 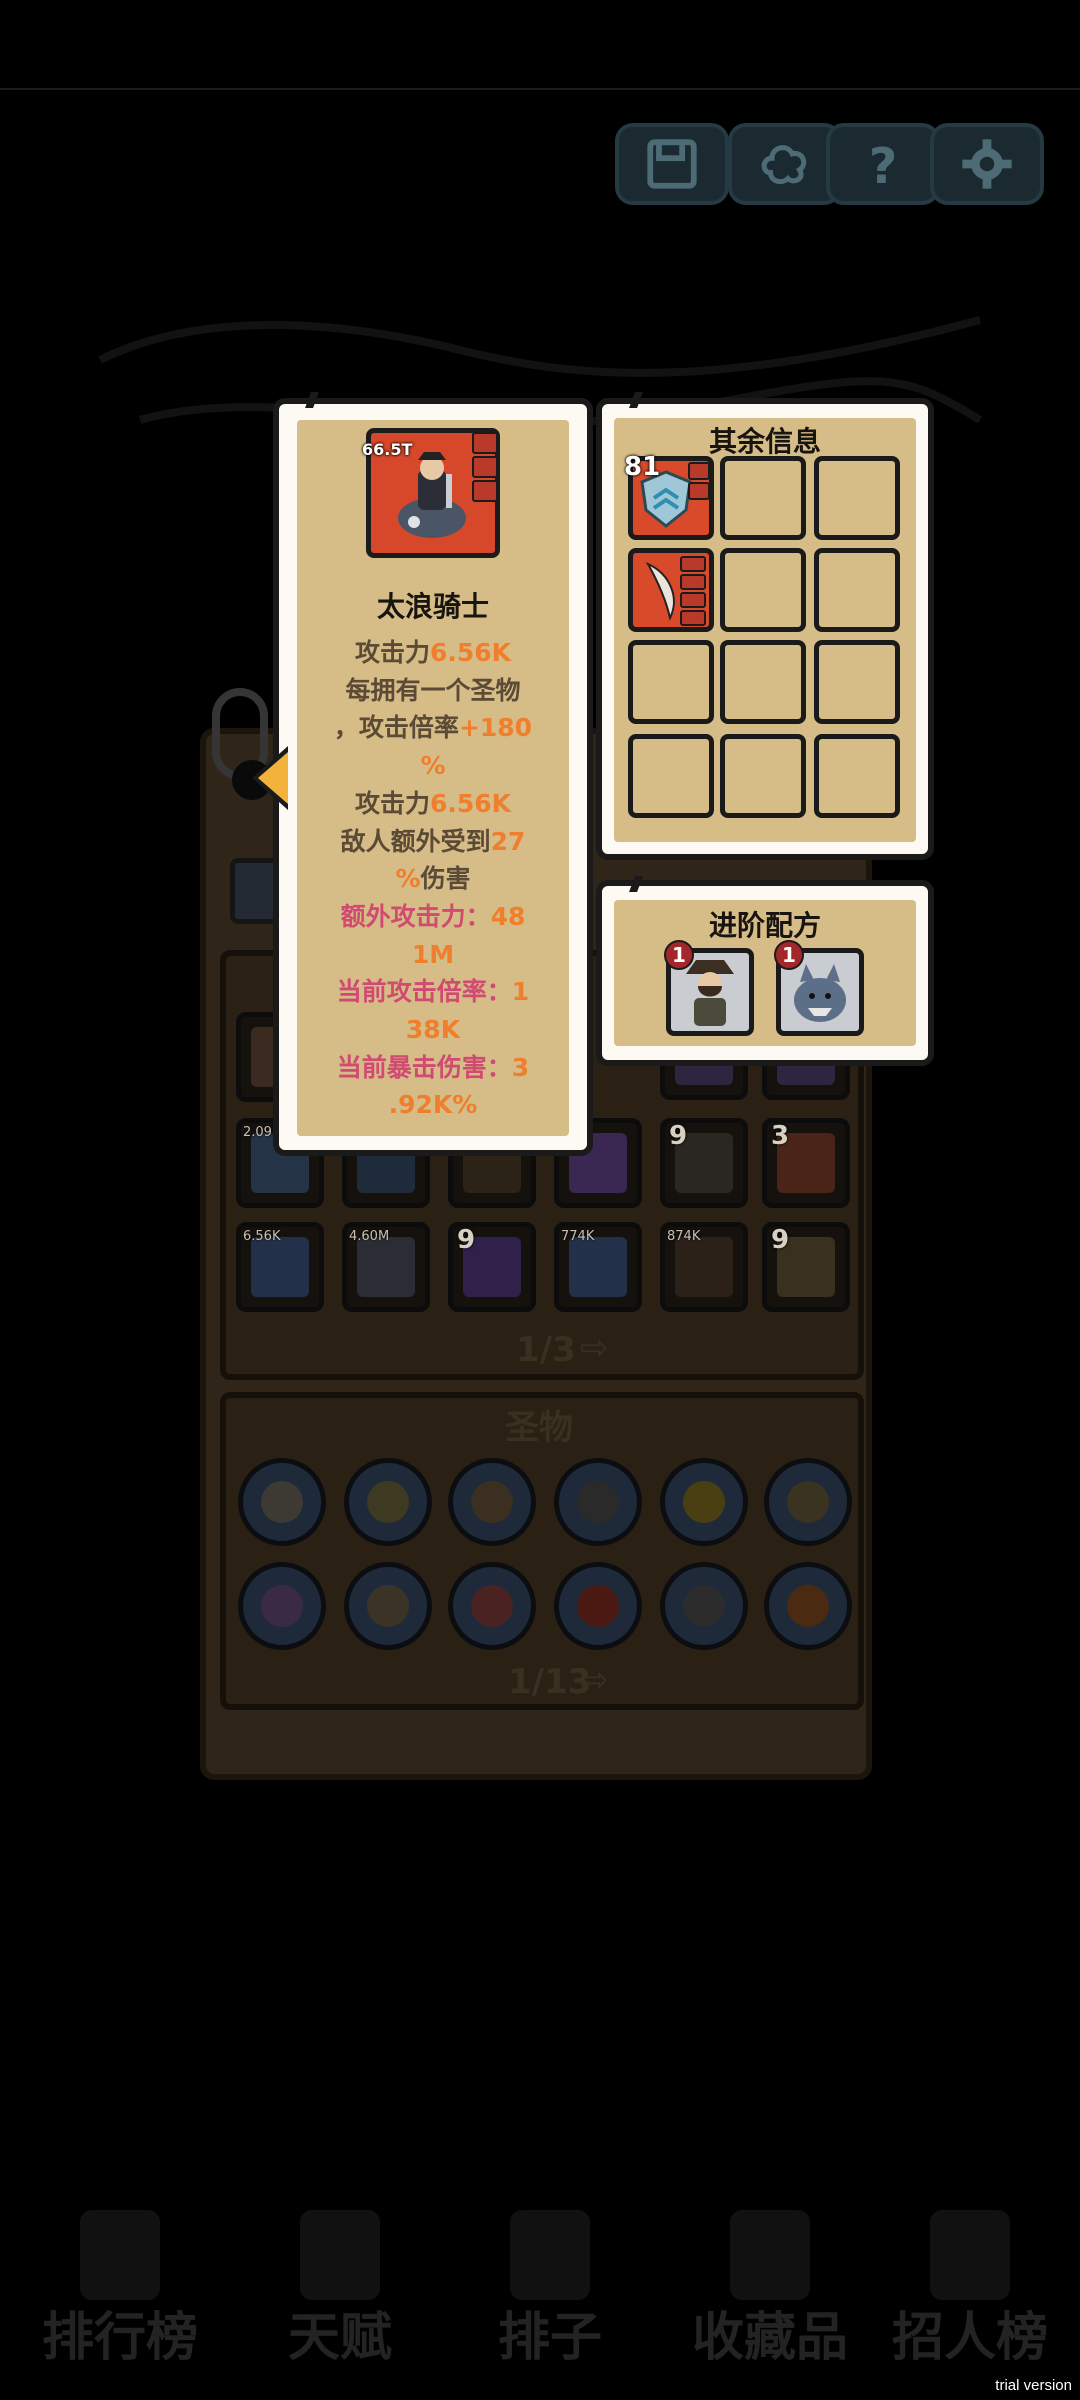 I want to click on bottom-tab: 排子, so click(x=550, y=2285).